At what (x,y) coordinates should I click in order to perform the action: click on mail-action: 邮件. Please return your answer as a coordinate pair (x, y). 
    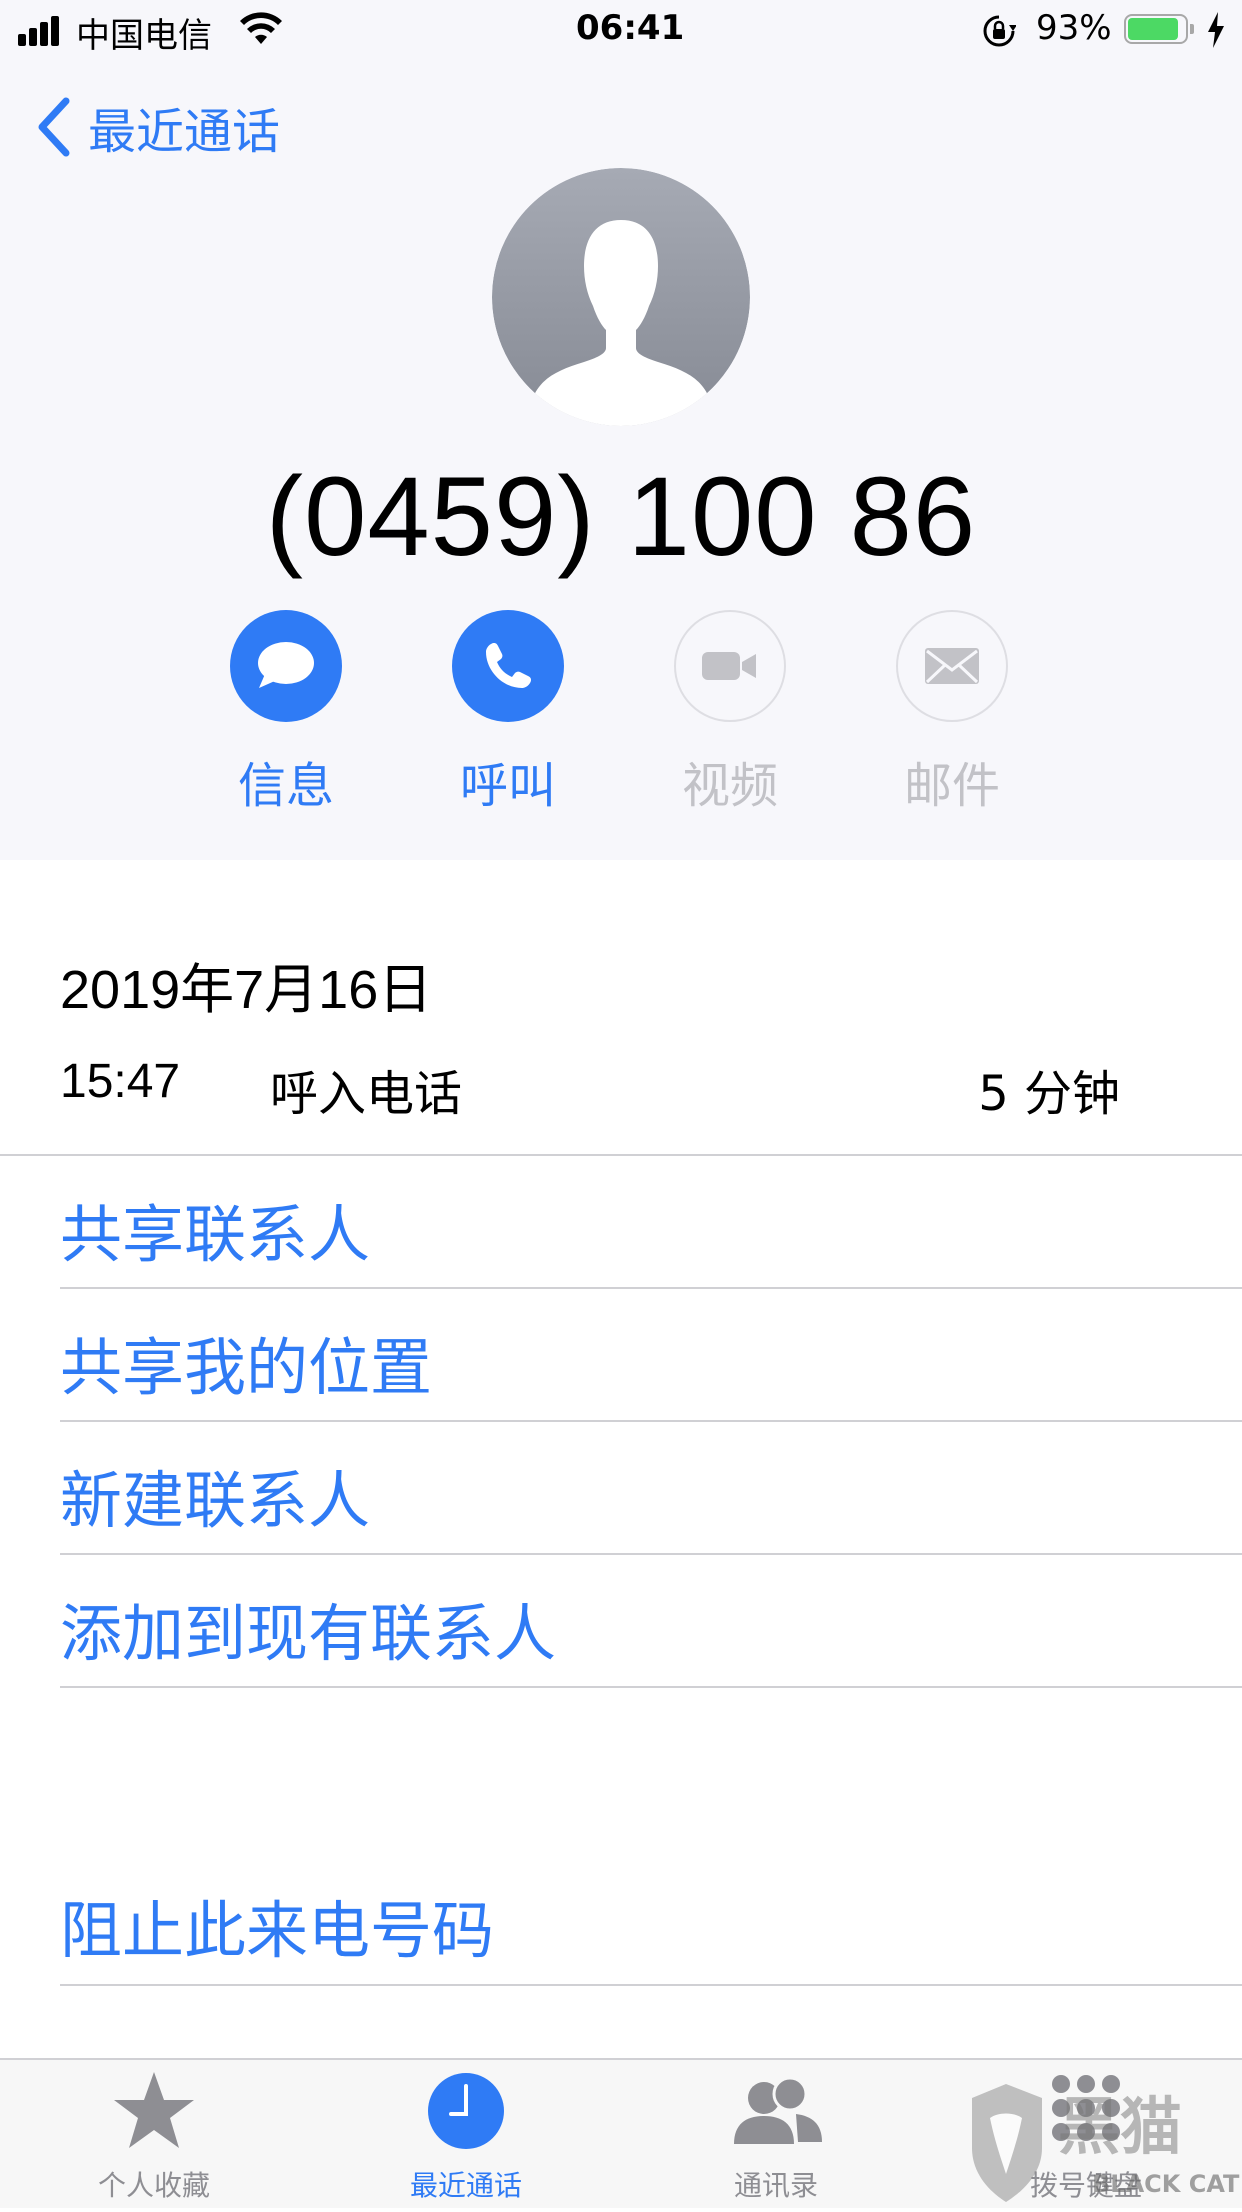
    Looking at the image, I should click on (952, 713).